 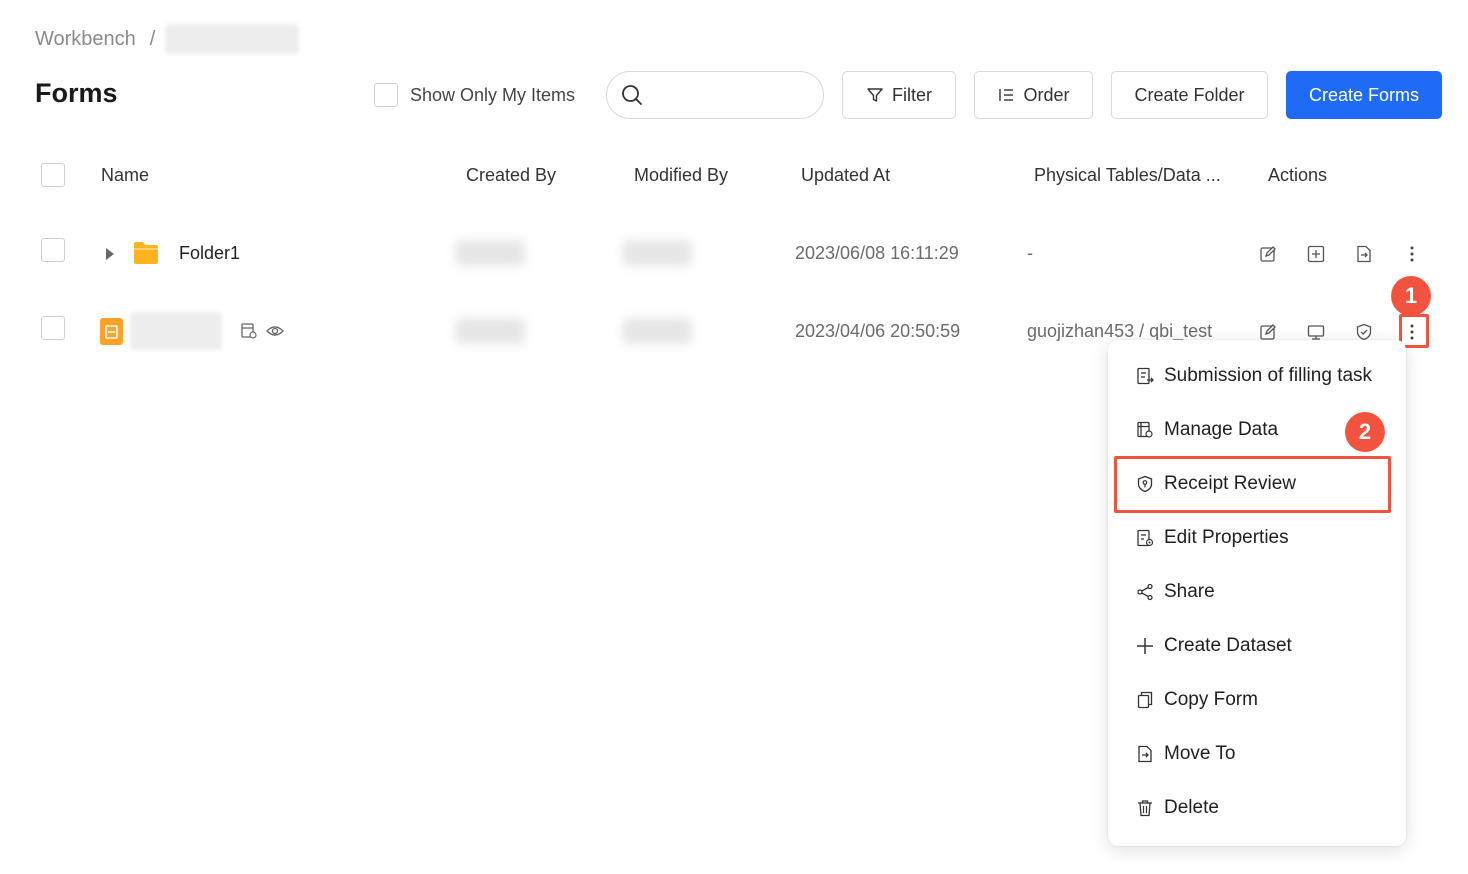 What do you see at coordinates (1145, 592) in the screenshot?
I see `share-icon` at bounding box center [1145, 592].